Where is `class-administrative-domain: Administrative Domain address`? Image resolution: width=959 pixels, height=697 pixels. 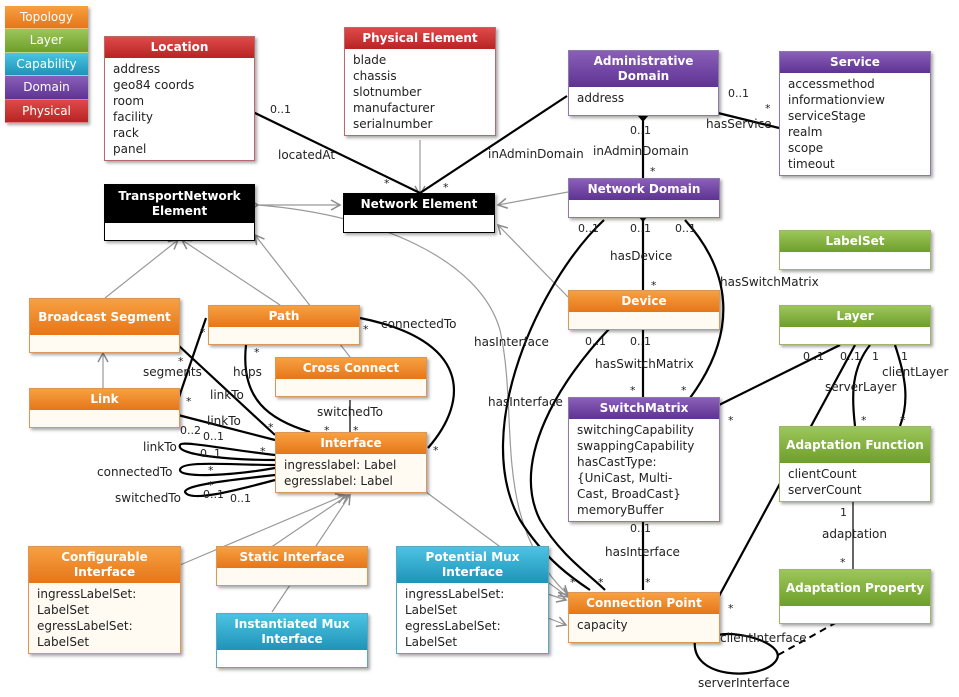 class-administrative-domain: Administrative Domain address is located at coordinates (643, 83).